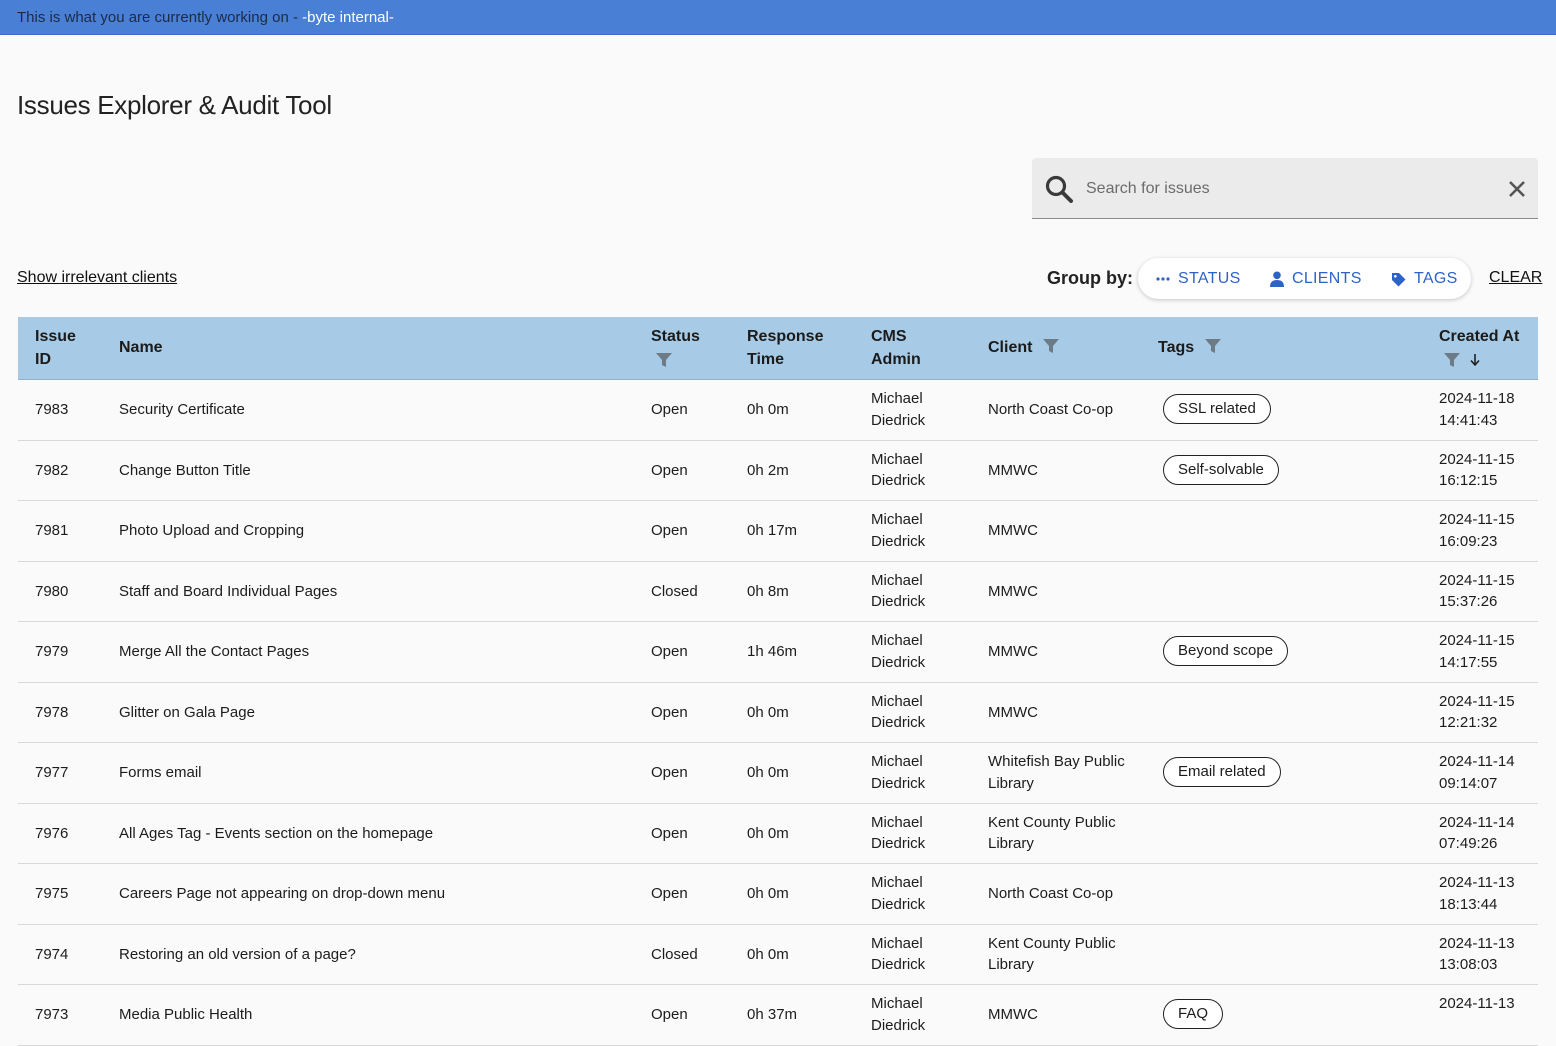  I want to click on column-header-tags: Tags, so click(1189, 347).